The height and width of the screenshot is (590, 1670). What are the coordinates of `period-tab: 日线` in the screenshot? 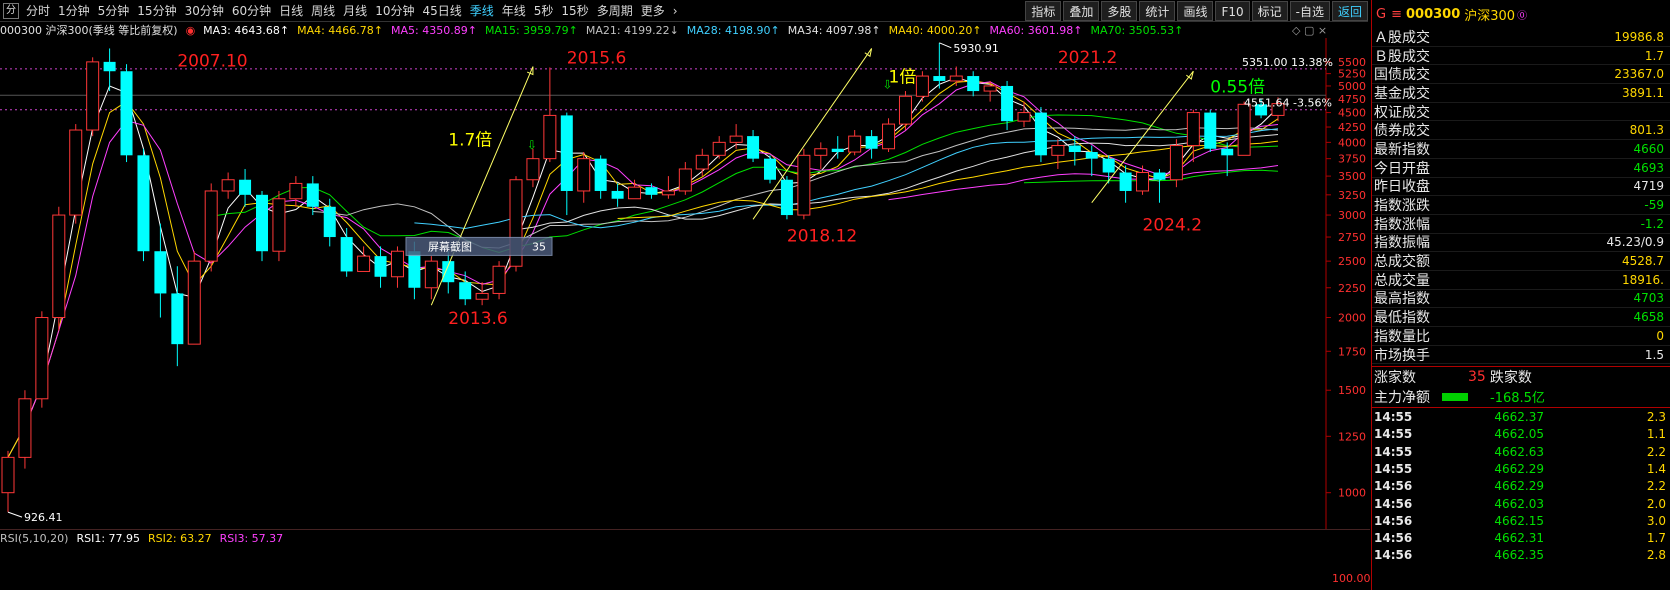 It's located at (291, 11).